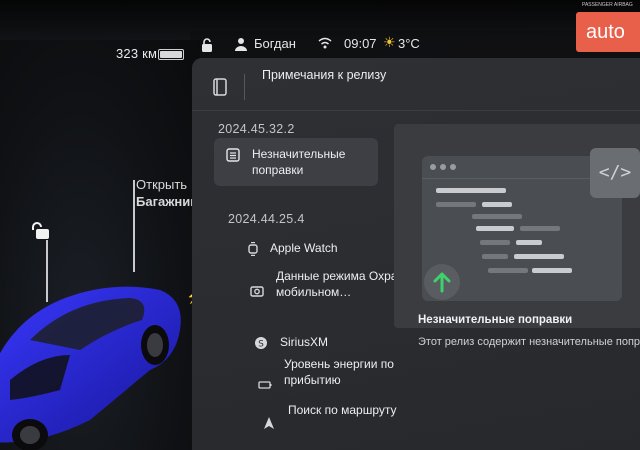  I want to click on version-label: 2024.44.25.4, so click(266, 219).